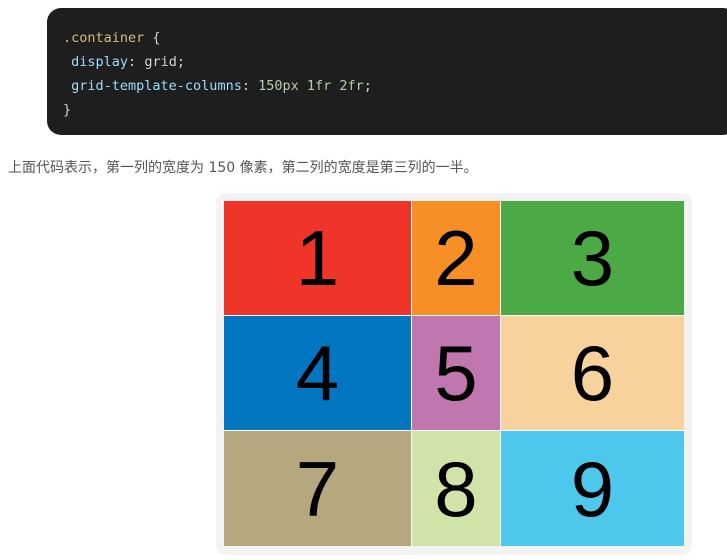 The width and height of the screenshot is (727, 560). Describe the element at coordinates (592, 373) in the screenshot. I see `grid-item-6: 6` at that location.